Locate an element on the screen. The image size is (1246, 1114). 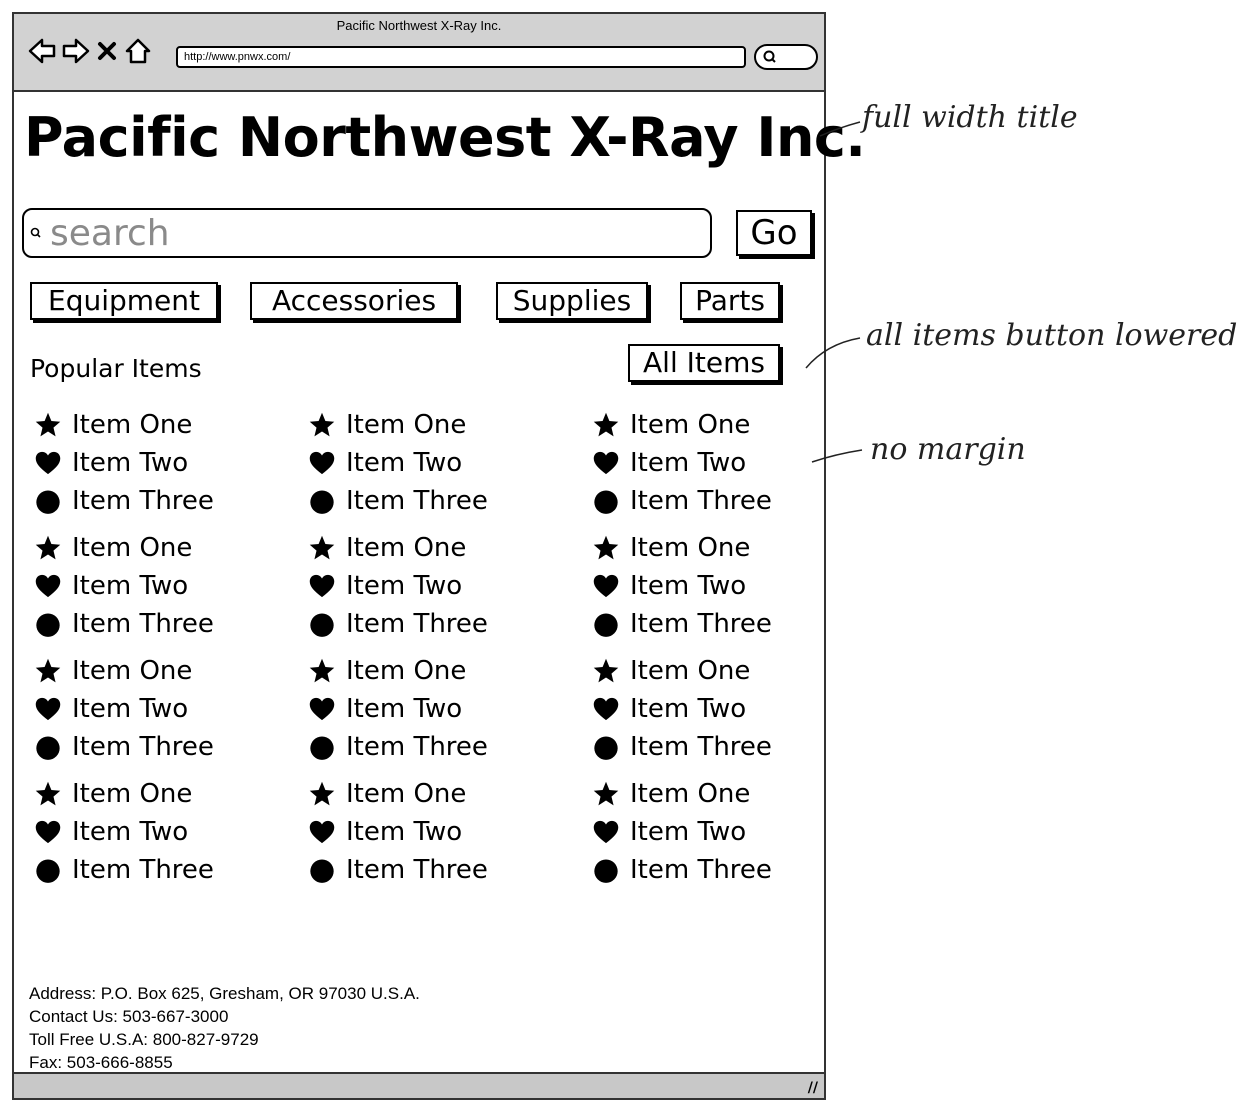
popular-items-heading: Popular Items is located at coordinates (116, 368).